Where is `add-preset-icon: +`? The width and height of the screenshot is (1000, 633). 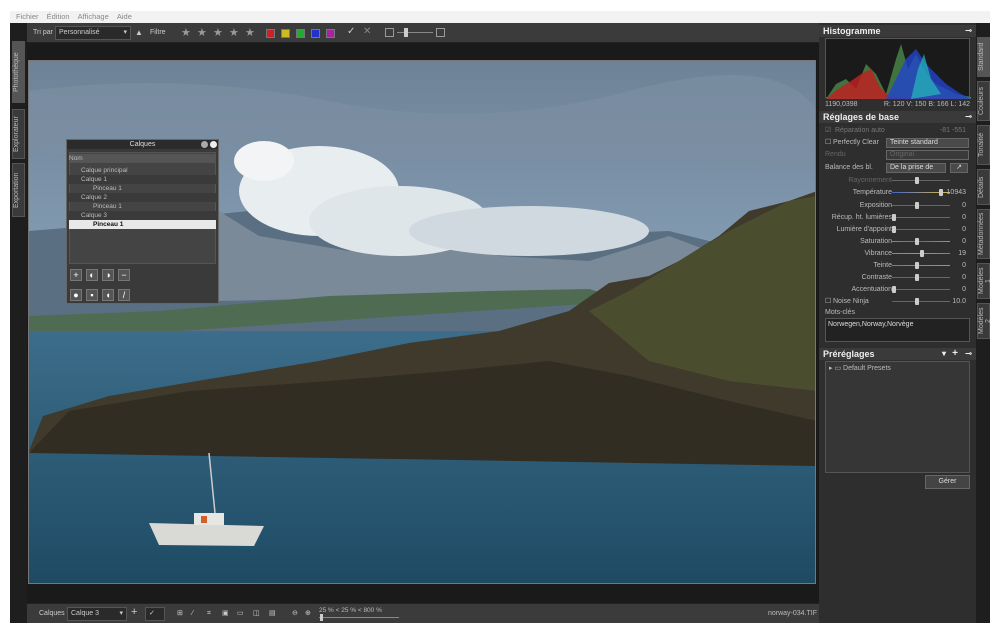
add-preset-icon: + is located at coordinates (955, 354).